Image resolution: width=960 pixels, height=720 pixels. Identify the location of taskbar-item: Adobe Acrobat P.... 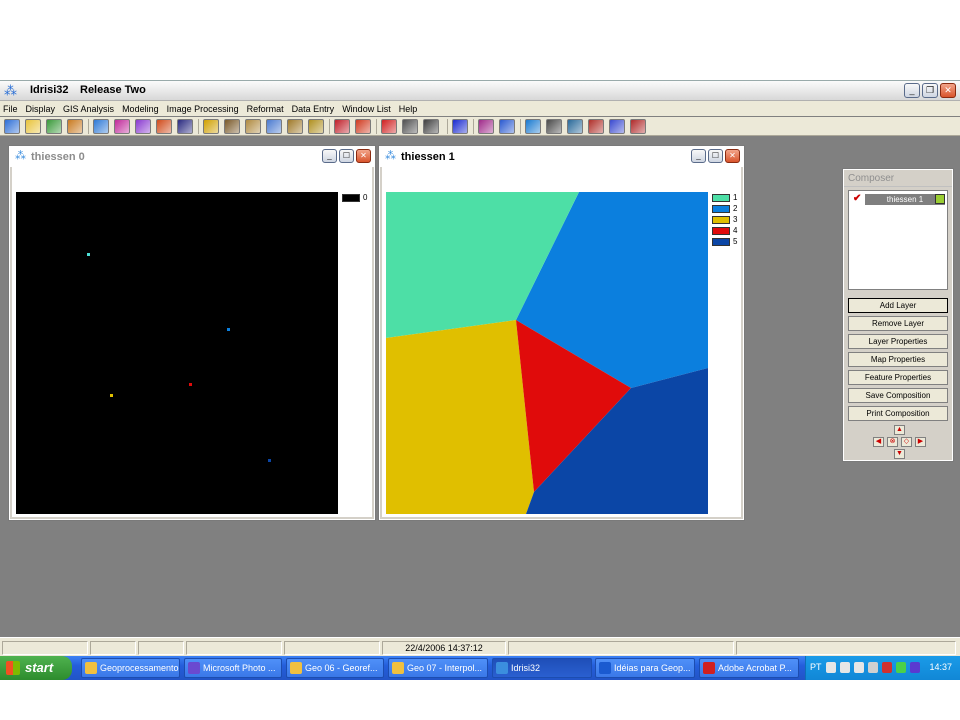
(749, 668).